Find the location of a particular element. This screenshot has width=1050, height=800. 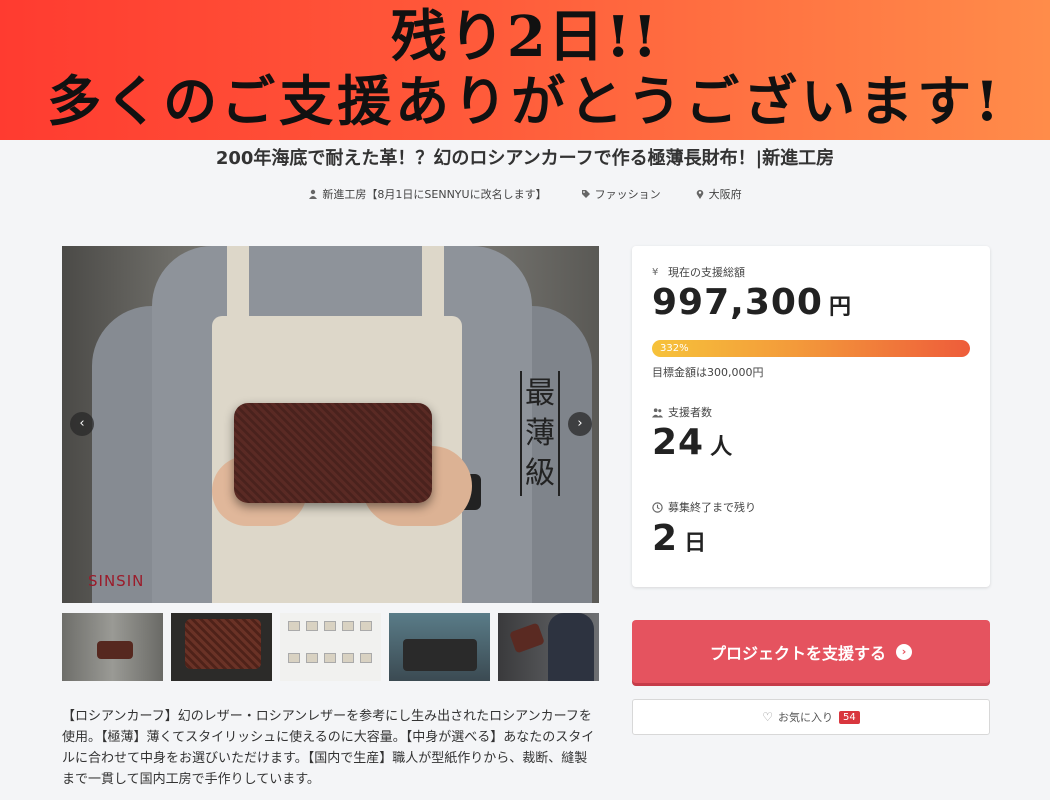

category-link: ファッション is located at coordinates (621, 194).